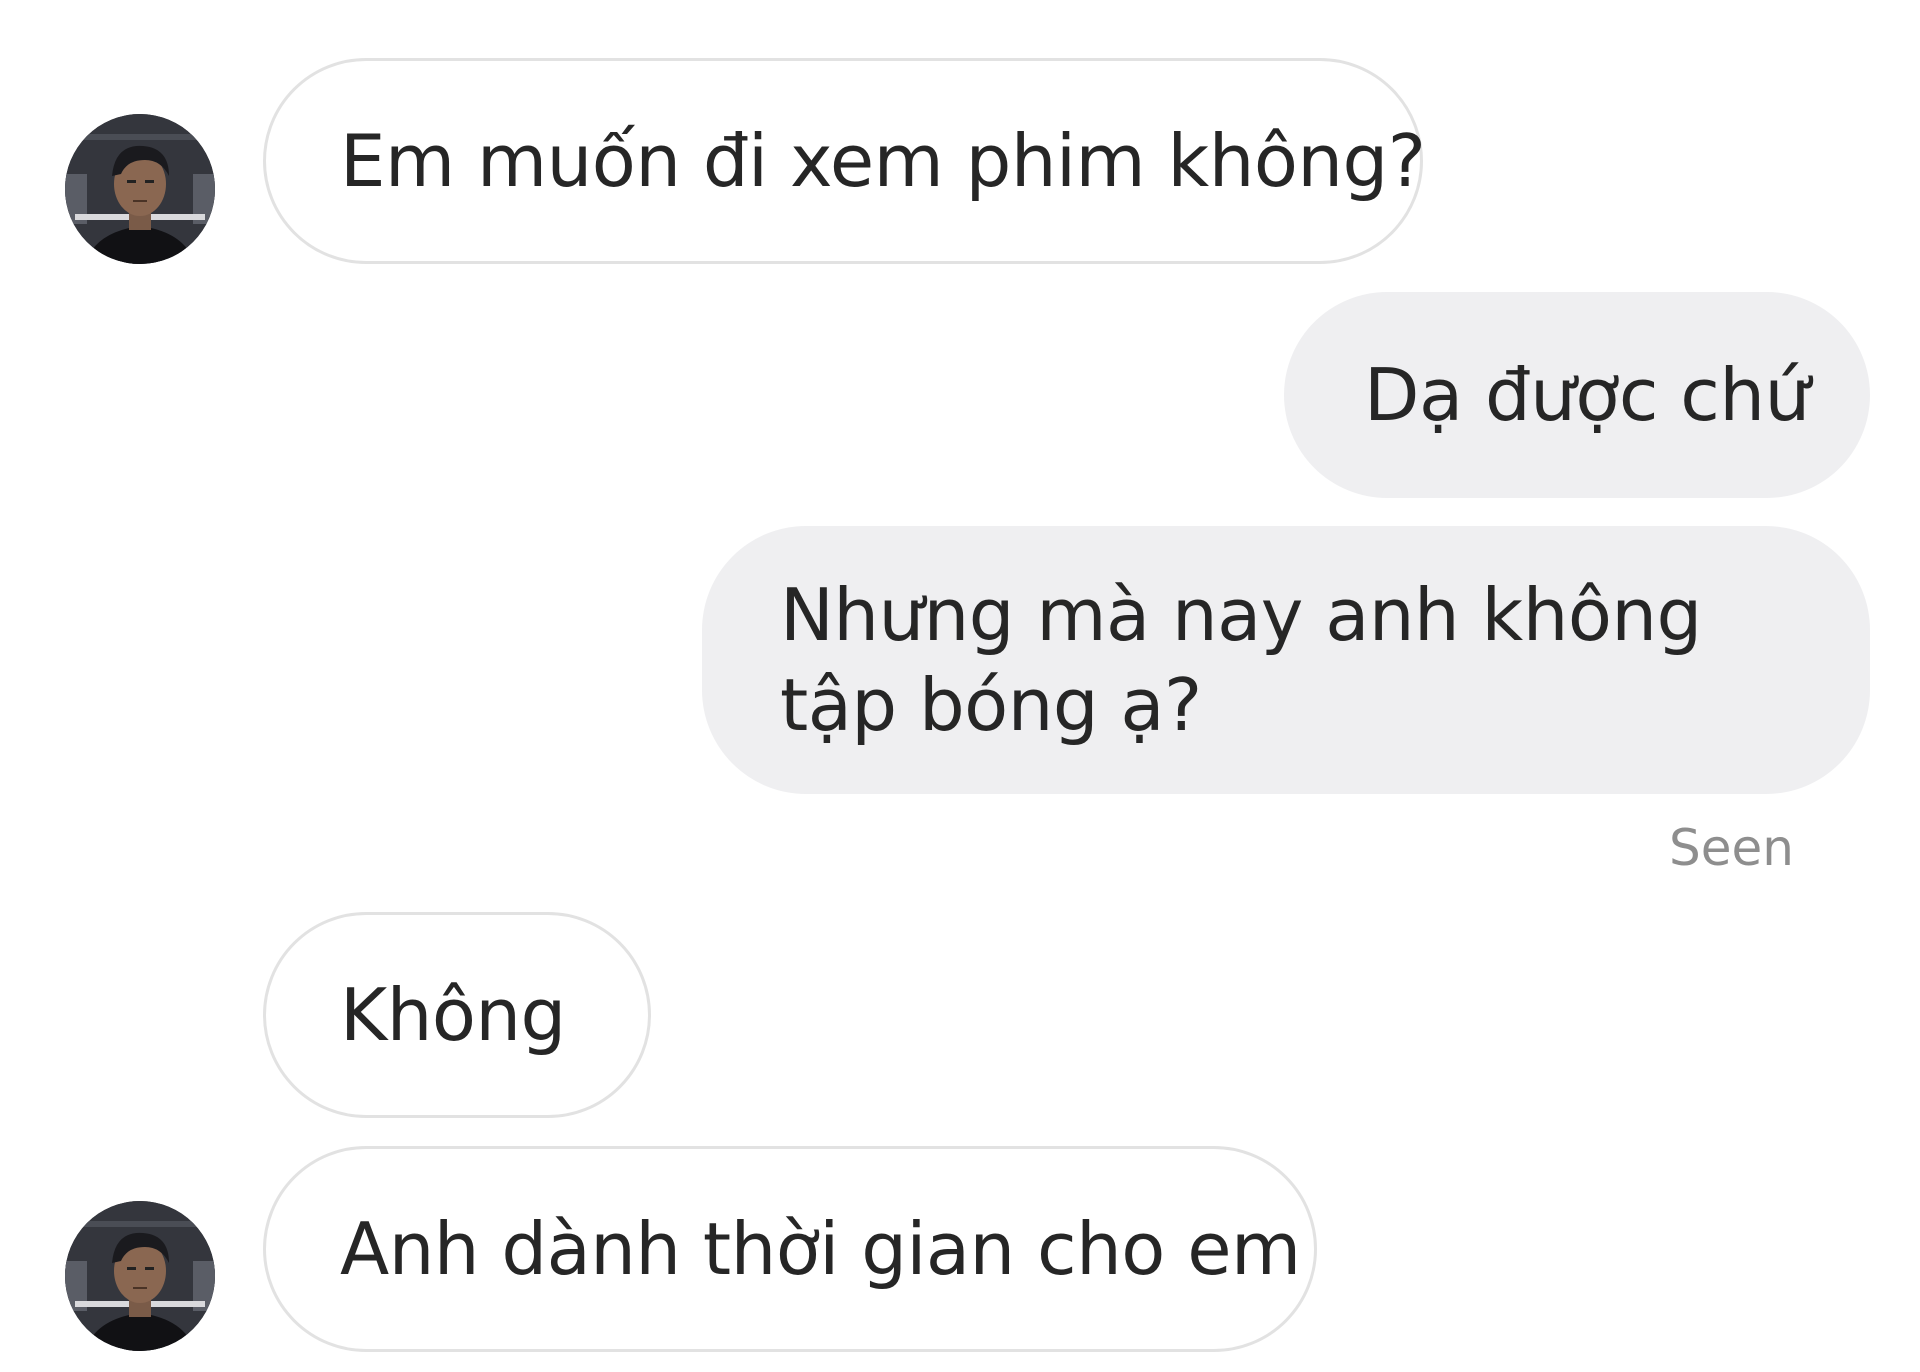 The width and height of the screenshot is (1920, 1372). What do you see at coordinates (820, 1249) in the screenshot?
I see `message-text: Anh dành thời gian cho em` at bounding box center [820, 1249].